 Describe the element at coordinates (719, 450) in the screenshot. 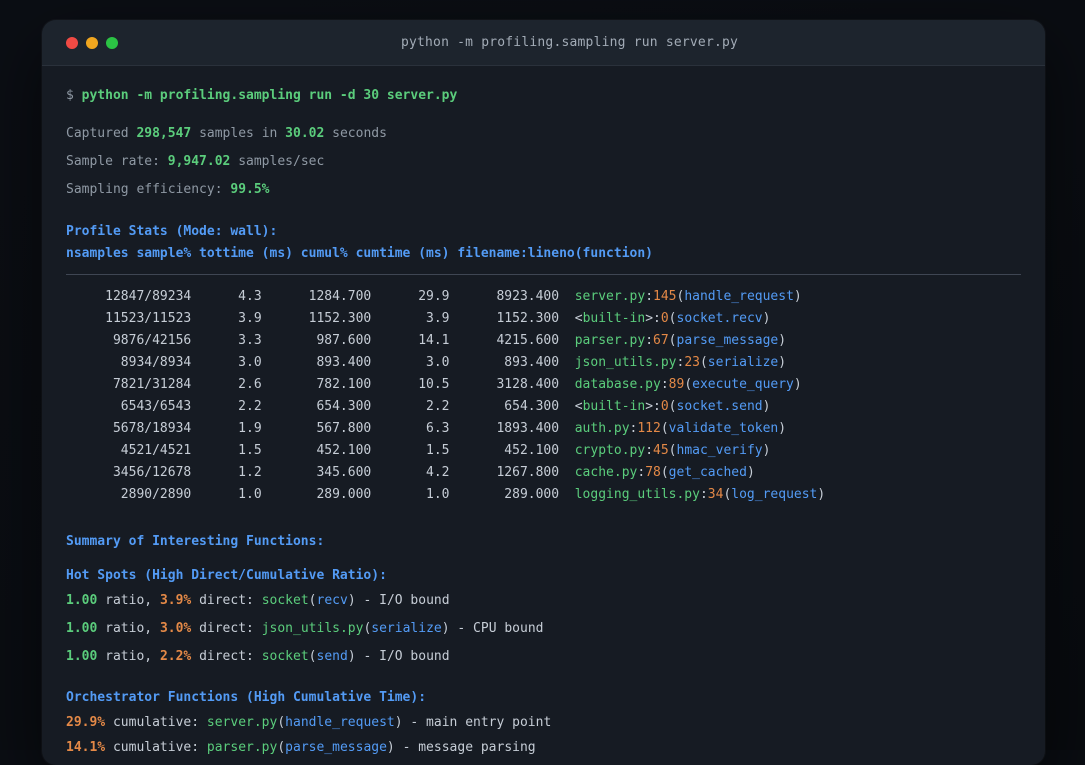

I see `text-segment: hmac_verify` at that location.